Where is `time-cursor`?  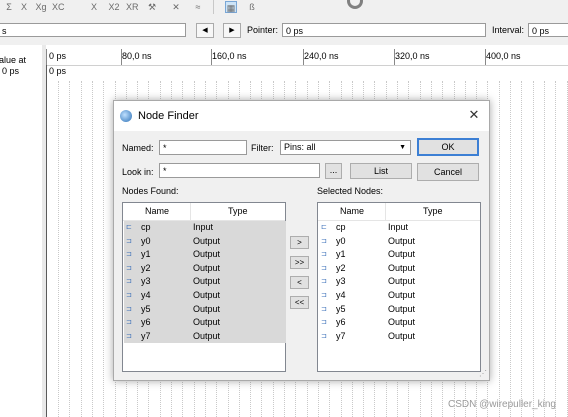 time-cursor is located at coordinates (46, 241).